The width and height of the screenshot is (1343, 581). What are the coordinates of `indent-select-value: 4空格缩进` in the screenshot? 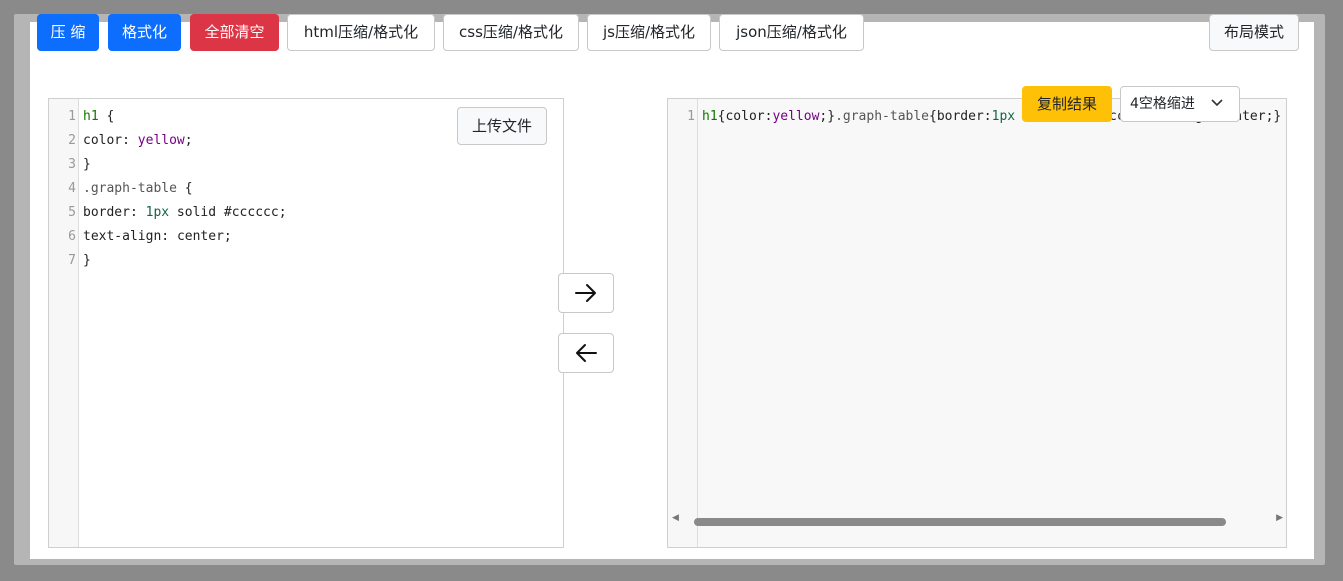 It's located at (1162, 104).